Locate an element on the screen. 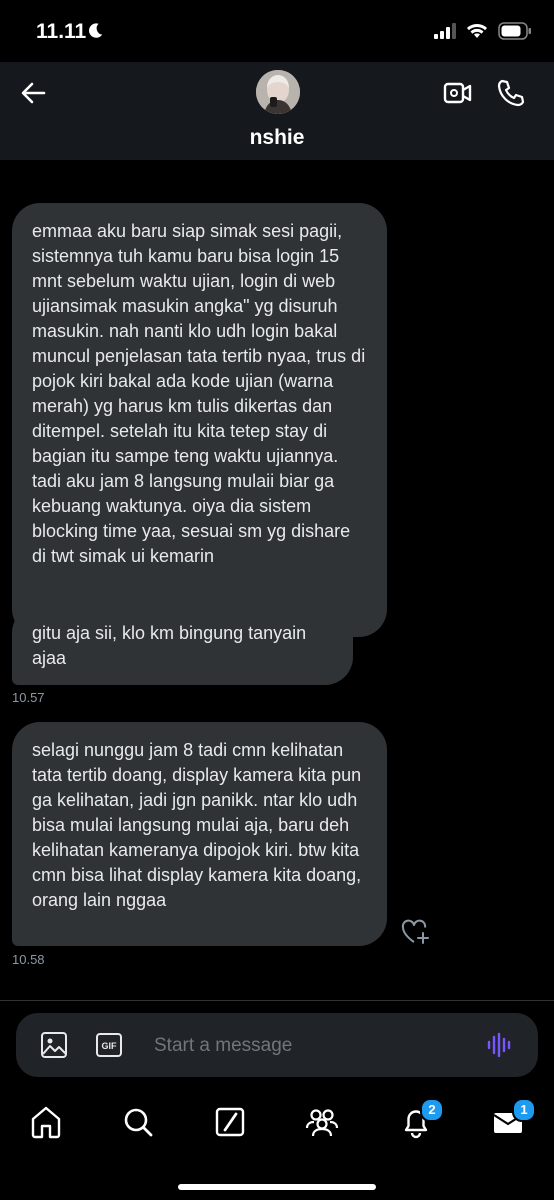  wifi-icon is located at coordinates (477, 31).